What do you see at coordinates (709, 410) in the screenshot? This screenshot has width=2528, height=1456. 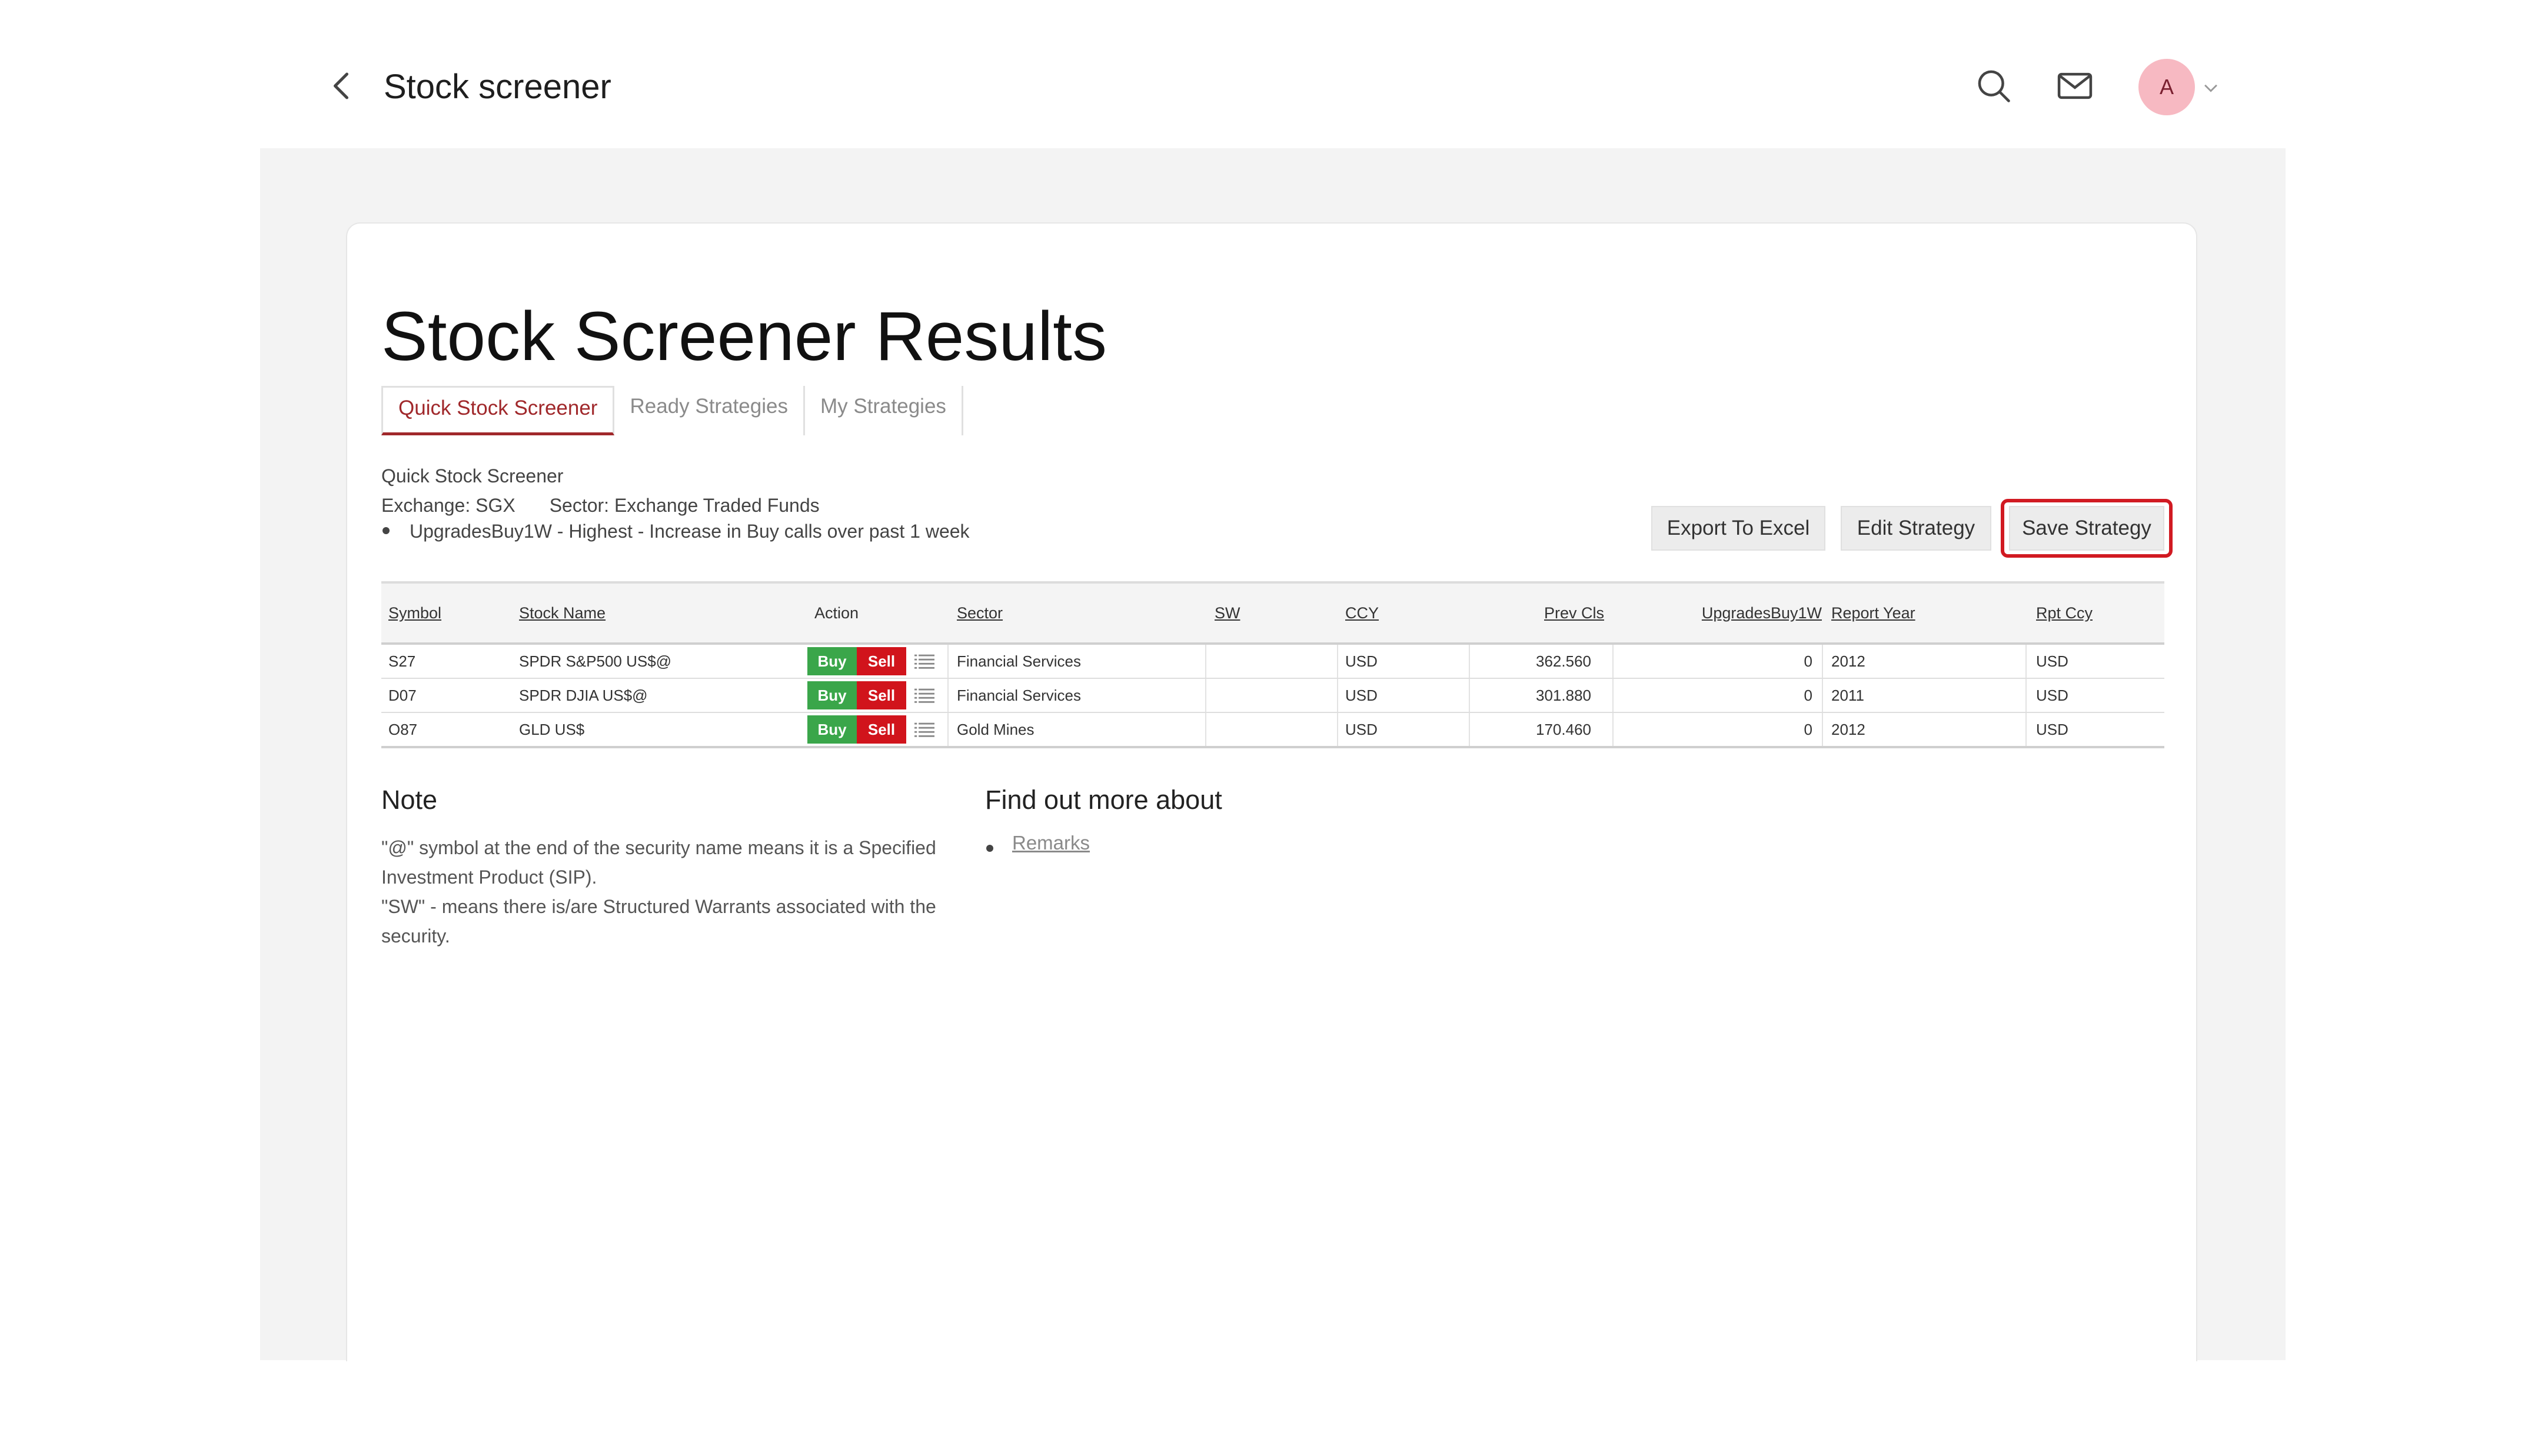 I see `tab-ready-strategies: Ready Strategies` at bounding box center [709, 410].